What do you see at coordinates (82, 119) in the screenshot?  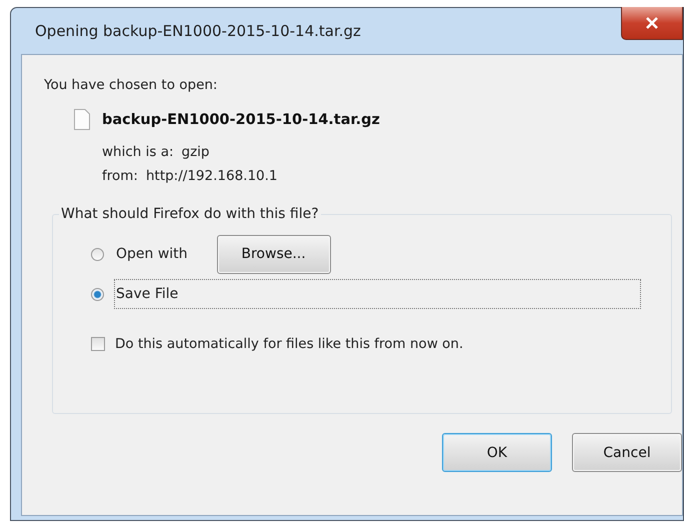 I see `file-icon` at bounding box center [82, 119].